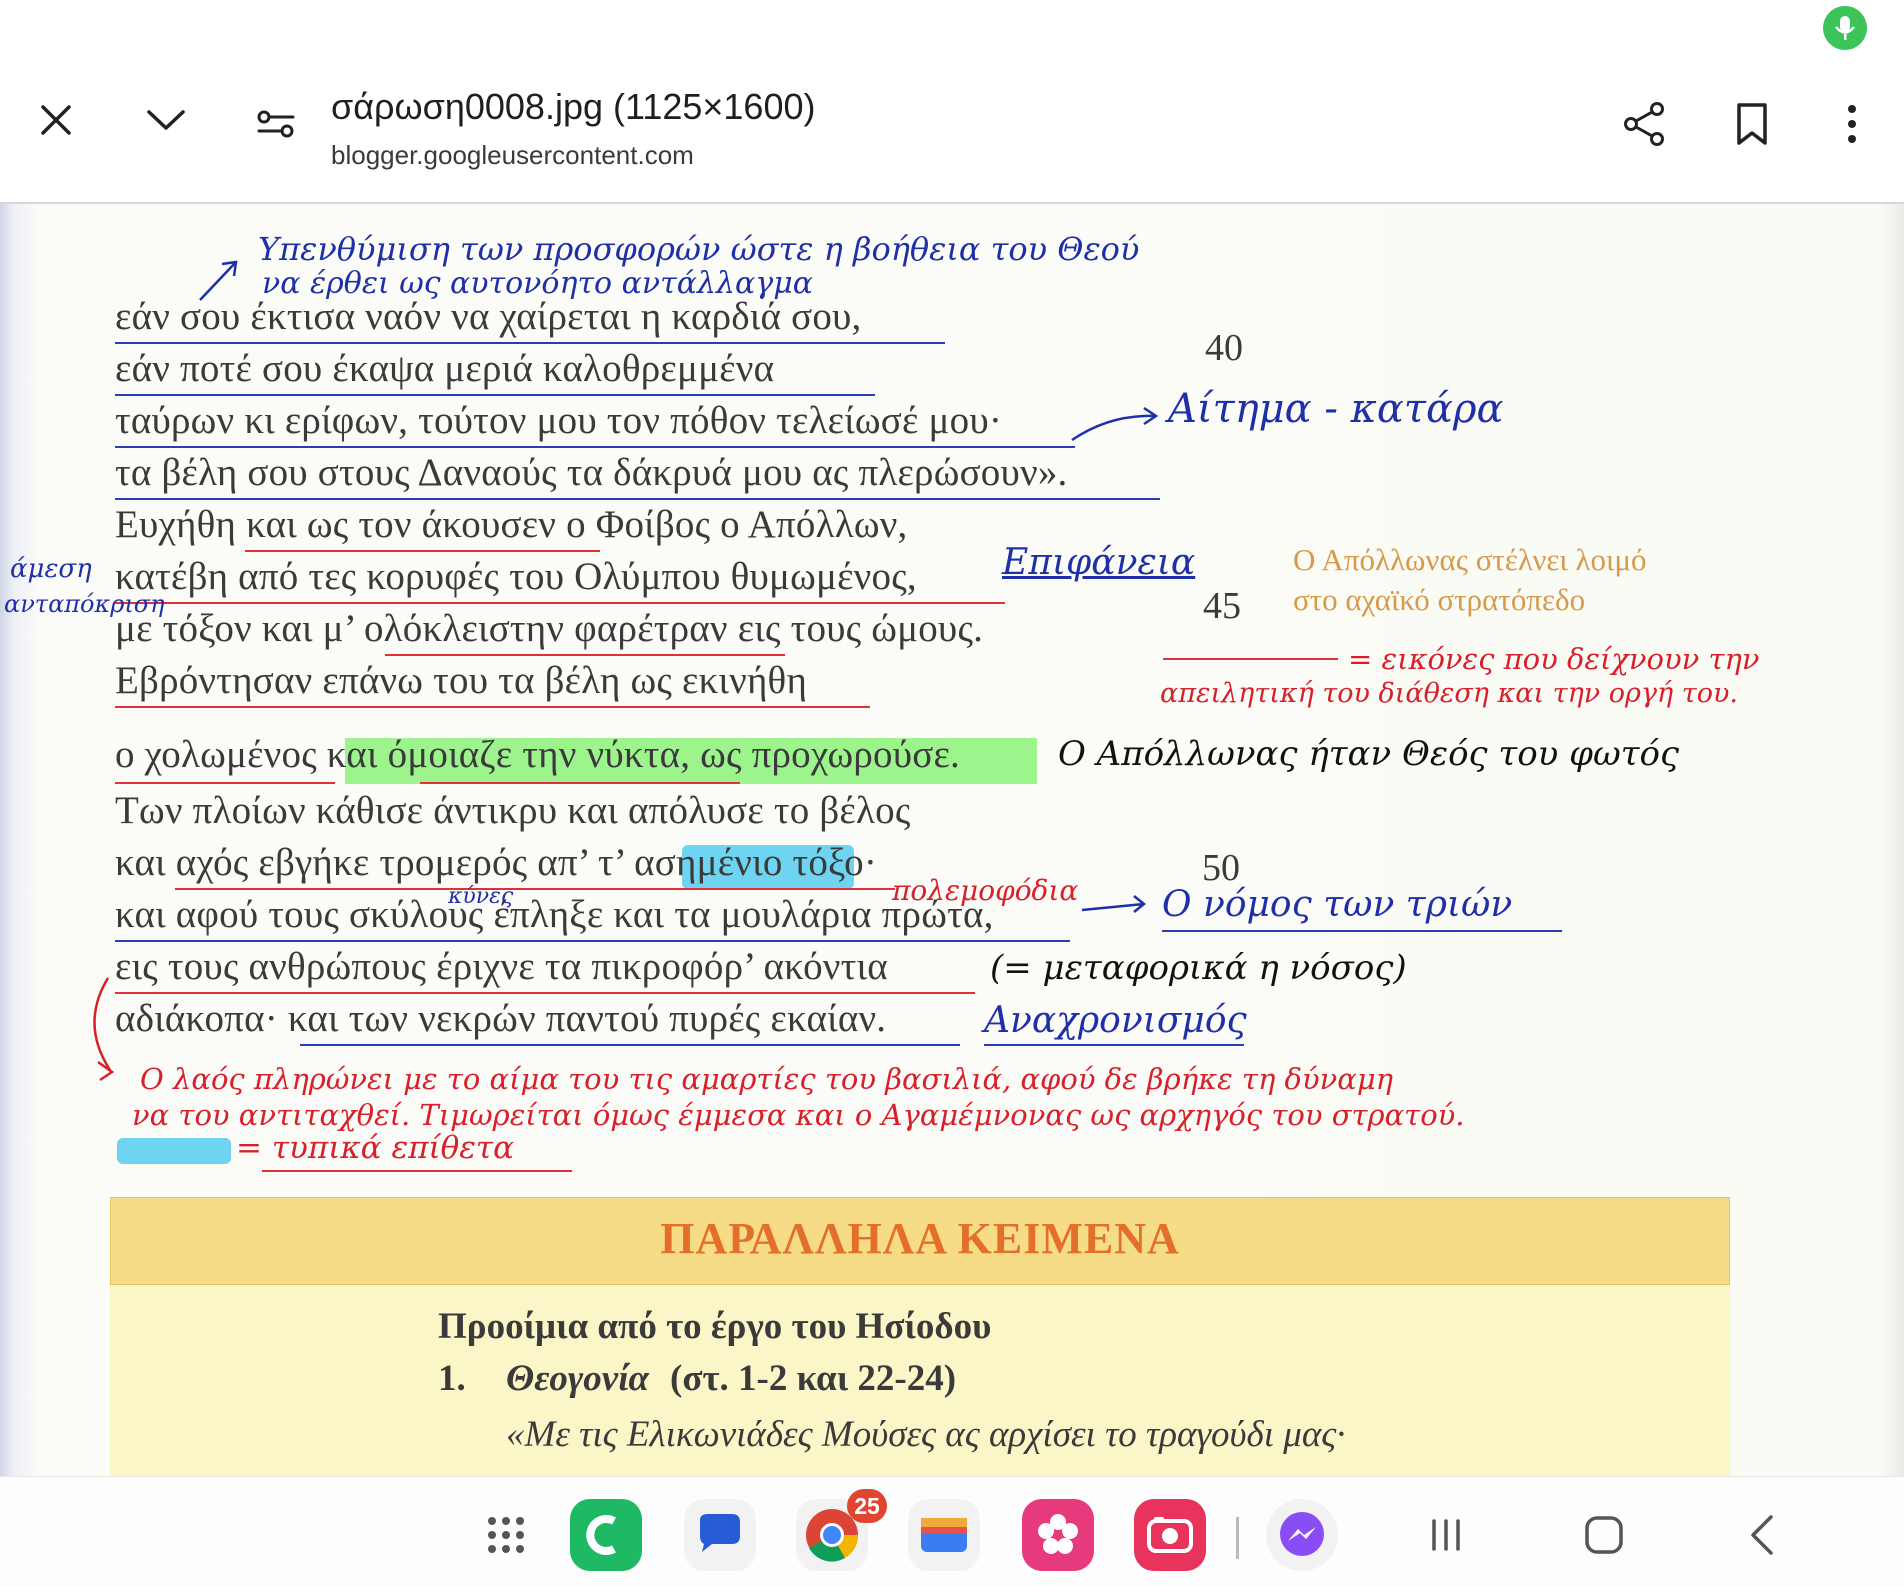 The image size is (1904, 1587). I want to click on screen-recorder-icon, so click(1170, 1535).